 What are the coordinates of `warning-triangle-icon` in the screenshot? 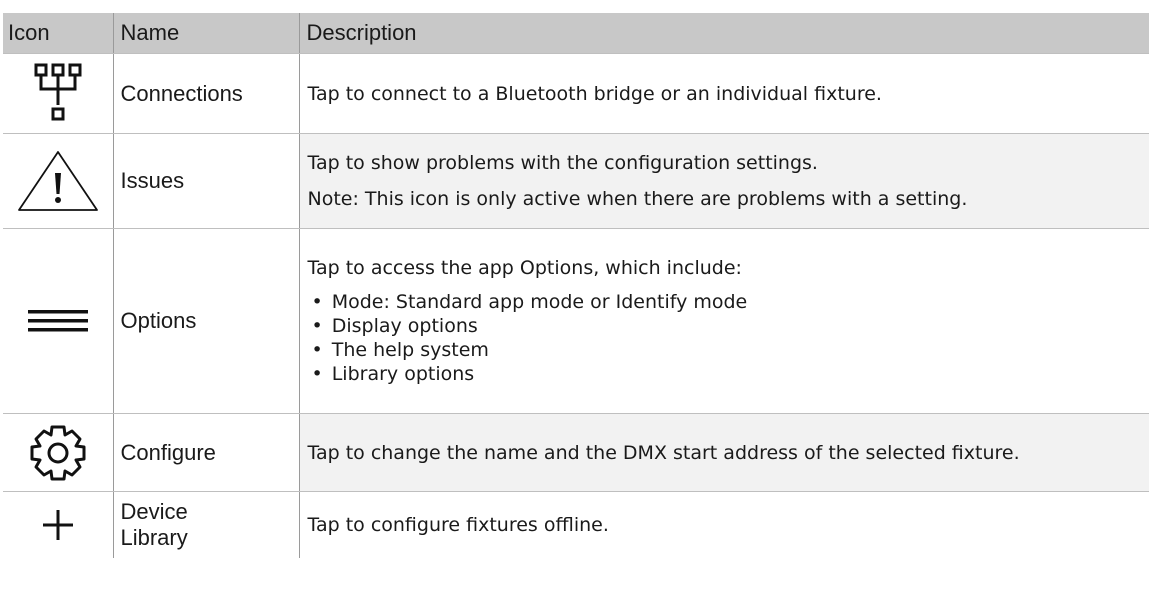 It's located at (57, 181).